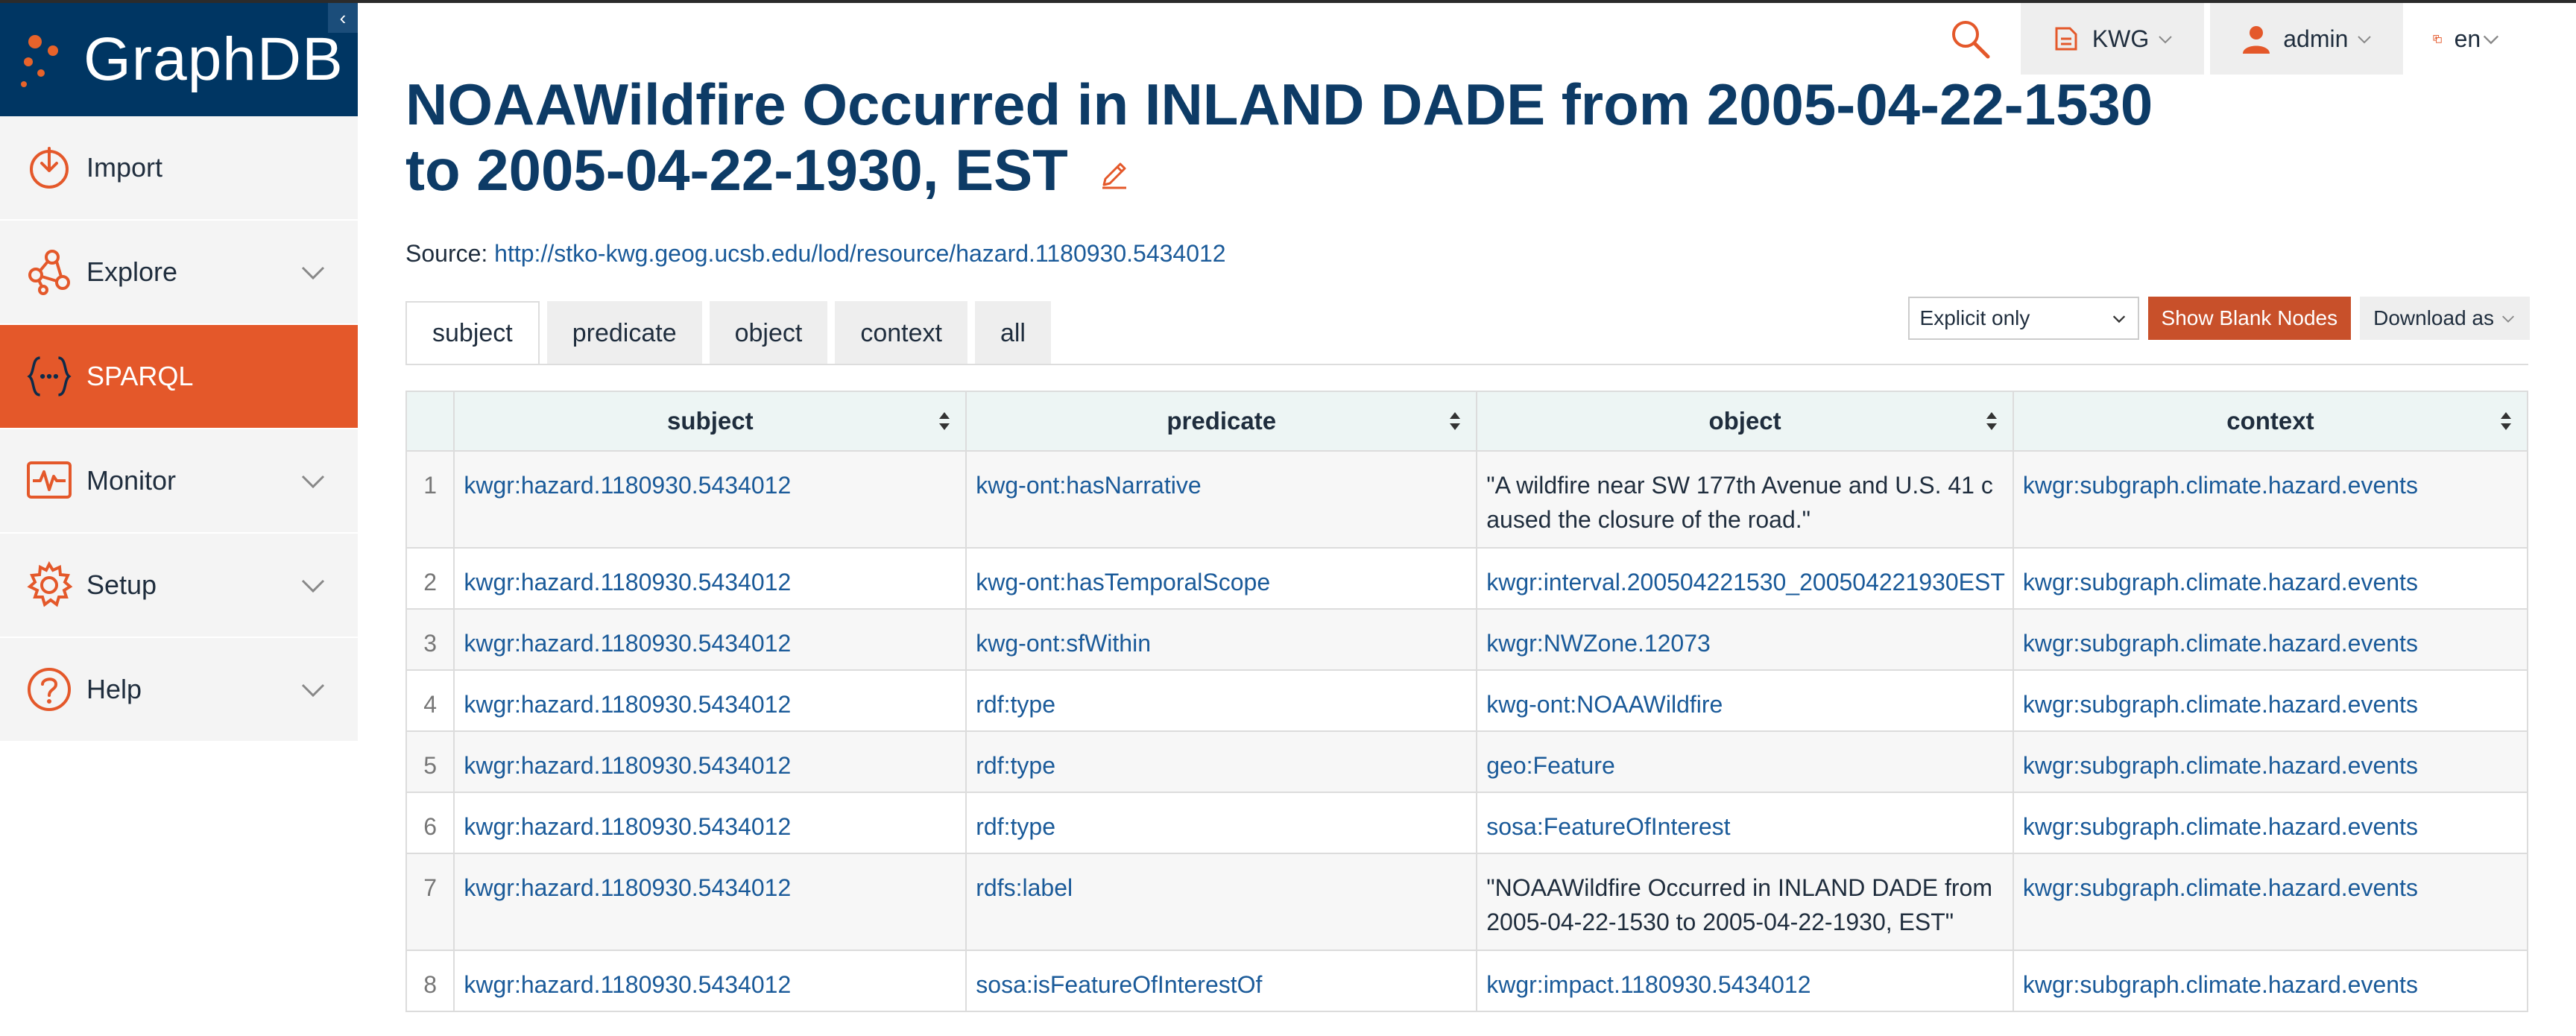 The width and height of the screenshot is (2576, 1036). What do you see at coordinates (1745, 762) in the screenshot?
I see `object-link: geo:Feature` at bounding box center [1745, 762].